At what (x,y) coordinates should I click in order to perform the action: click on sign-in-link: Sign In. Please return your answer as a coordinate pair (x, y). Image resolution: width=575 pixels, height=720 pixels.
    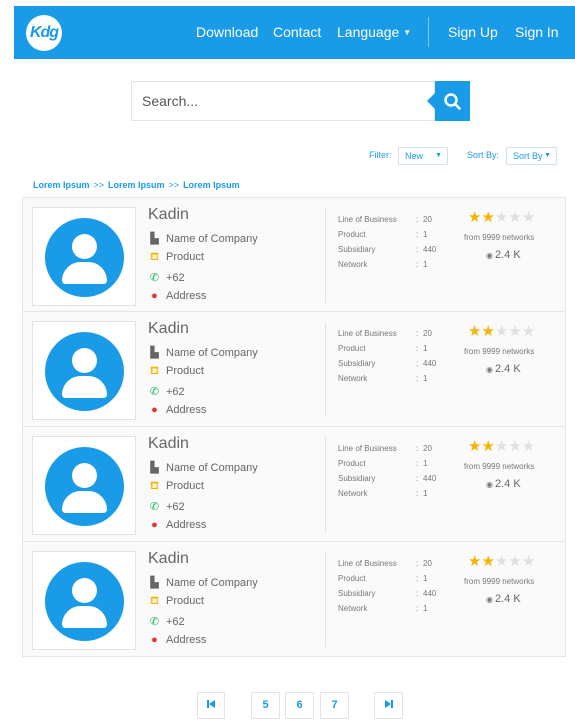
    Looking at the image, I should click on (537, 32).